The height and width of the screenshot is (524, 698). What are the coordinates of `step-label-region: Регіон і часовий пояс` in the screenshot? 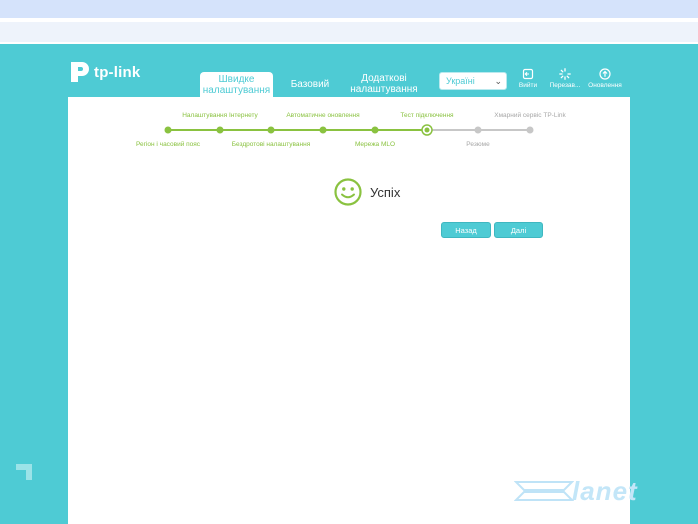 It's located at (168, 144).